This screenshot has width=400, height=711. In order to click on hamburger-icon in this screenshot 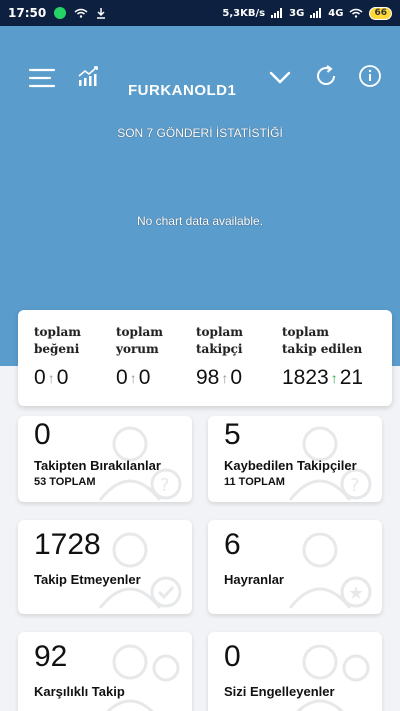, I will do `click(42, 78)`.